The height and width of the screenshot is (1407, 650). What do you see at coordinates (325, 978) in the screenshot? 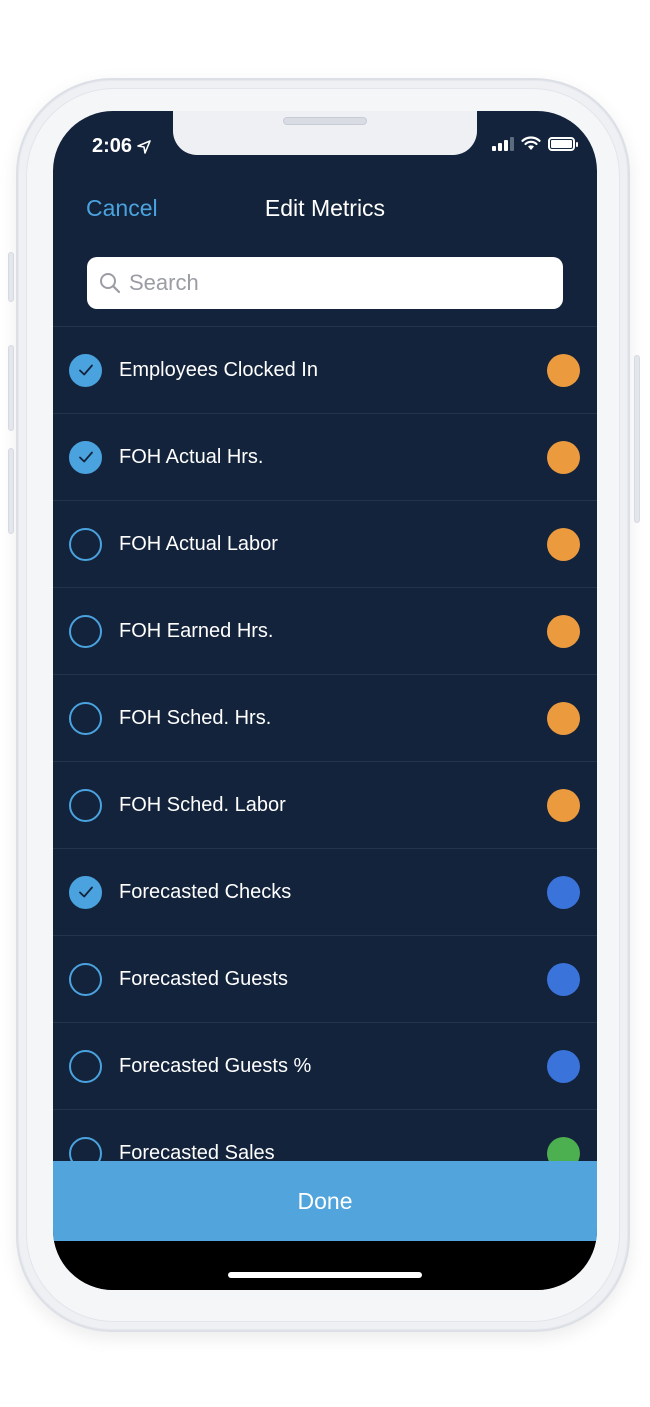
I see `metric-row: Forecasted Guests` at bounding box center [325, 978].